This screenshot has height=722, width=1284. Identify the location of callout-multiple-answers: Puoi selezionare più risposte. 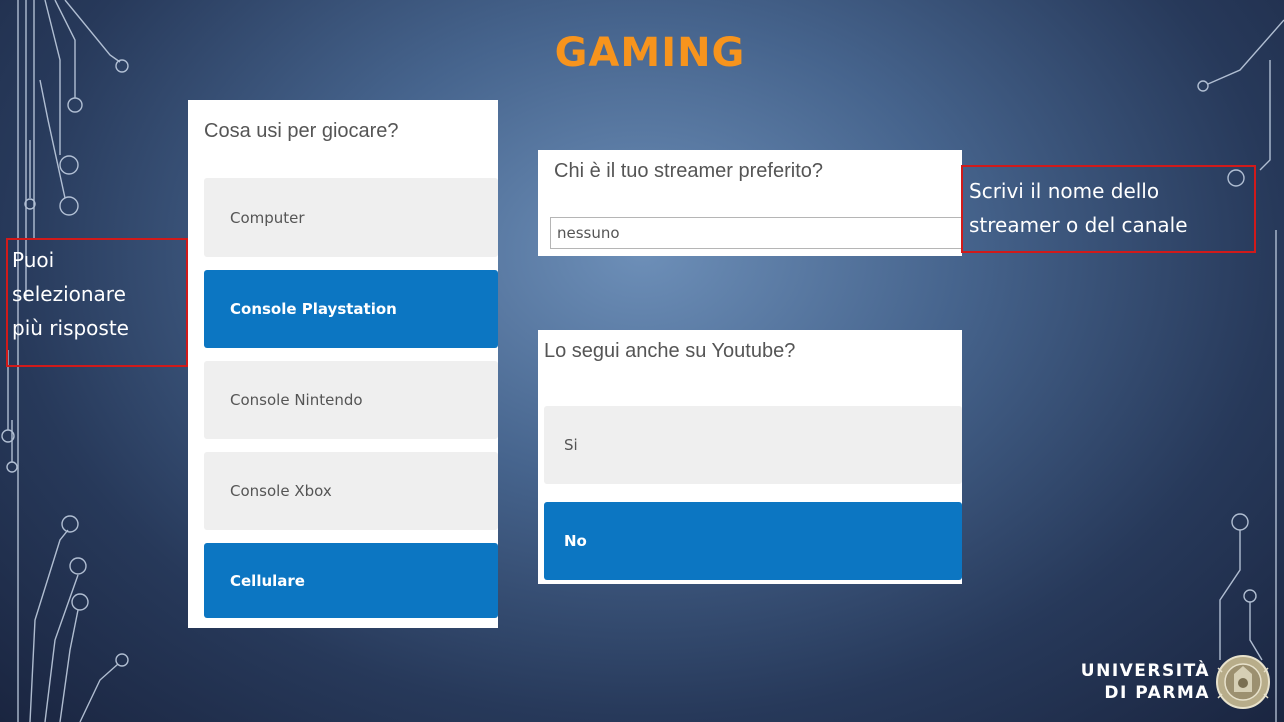
(97, 302).